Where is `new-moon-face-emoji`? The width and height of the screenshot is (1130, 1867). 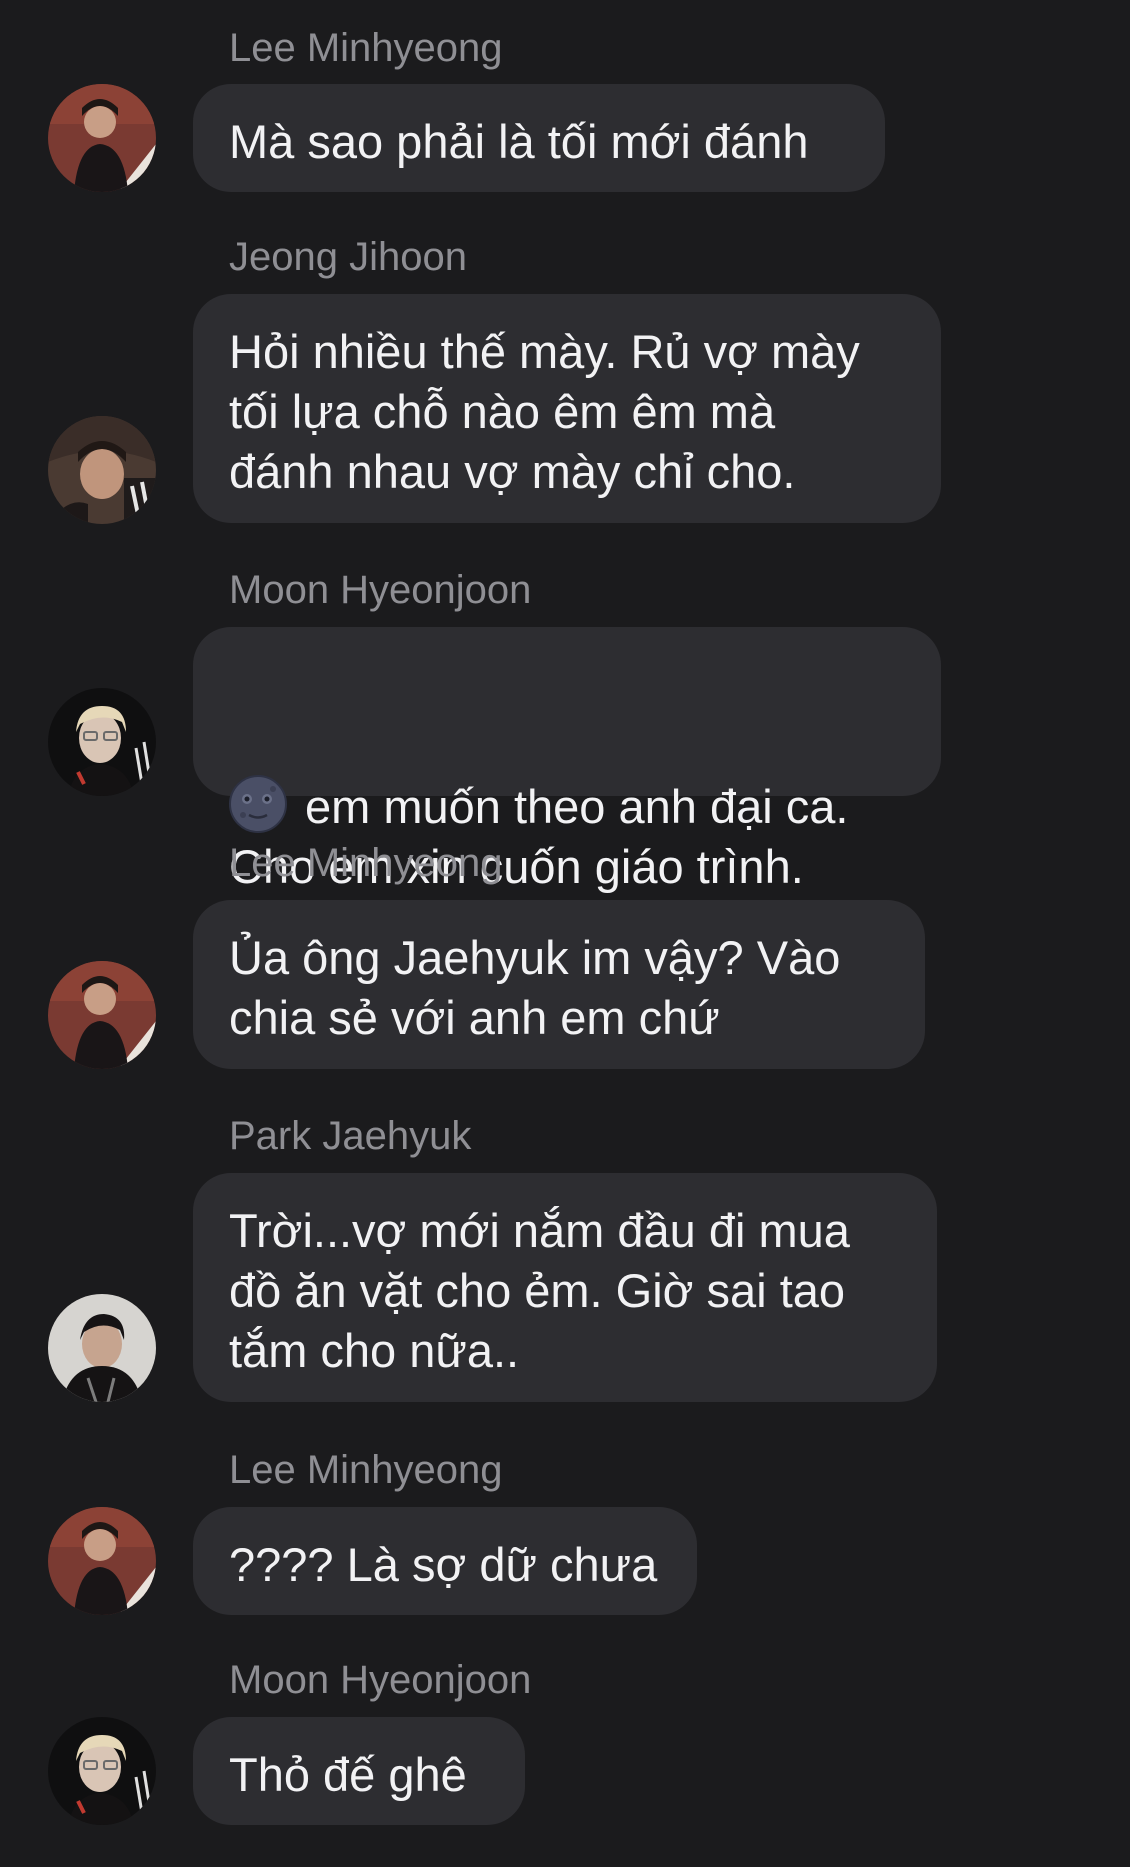
new-moon-face-emoji is located at coordinates (258, 774).